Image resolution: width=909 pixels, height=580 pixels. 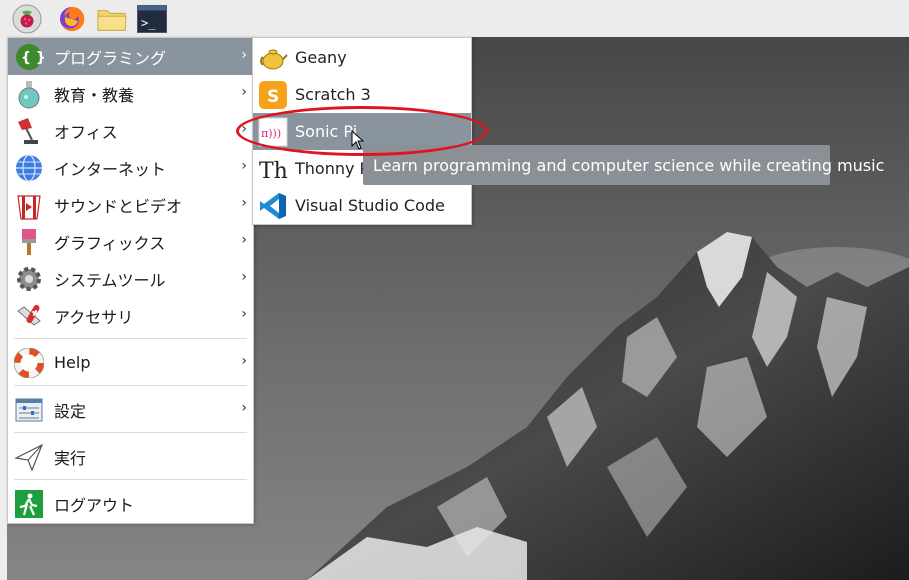 What do you see at coordinates (29, 410) in the screenshot?
I see `settings-sliders-icon` at bounding box center [29, 410].